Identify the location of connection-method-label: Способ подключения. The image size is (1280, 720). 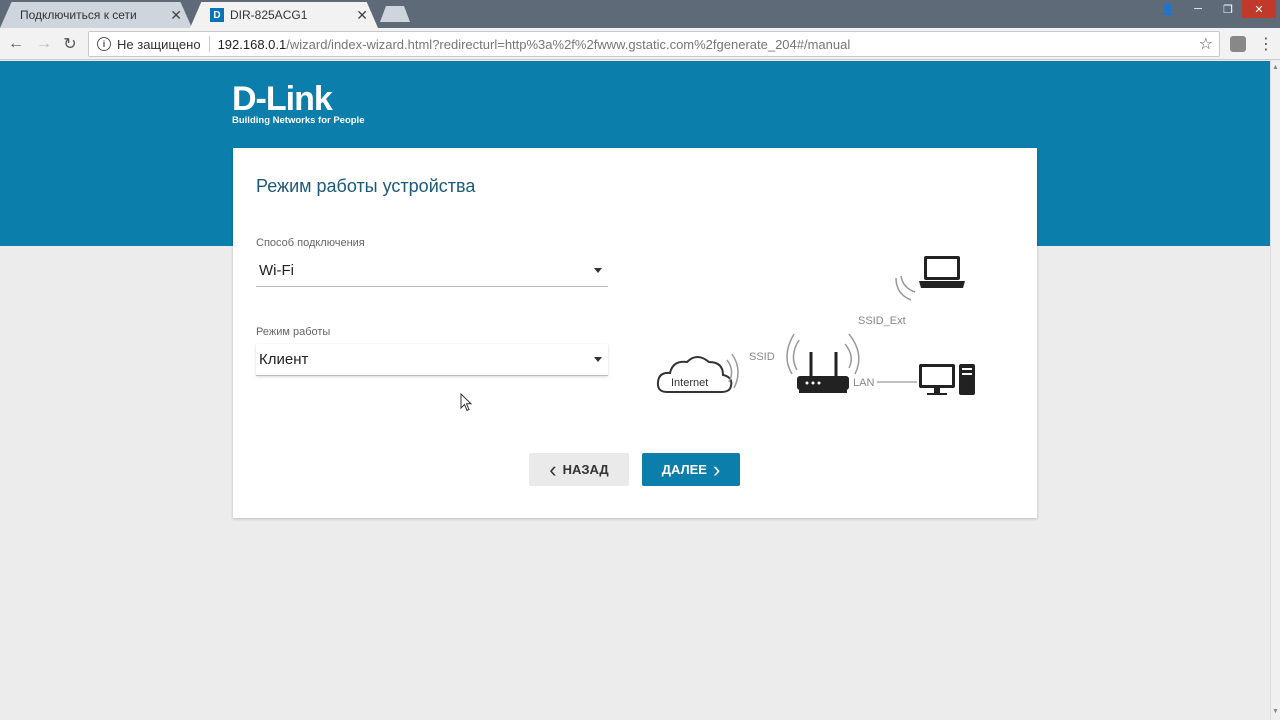
(310, 243).